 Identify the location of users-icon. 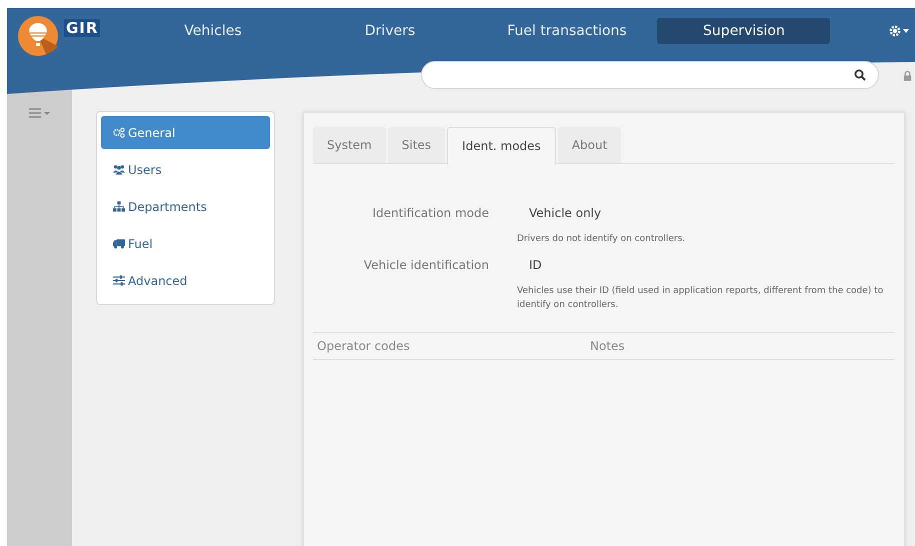
(119, 169).